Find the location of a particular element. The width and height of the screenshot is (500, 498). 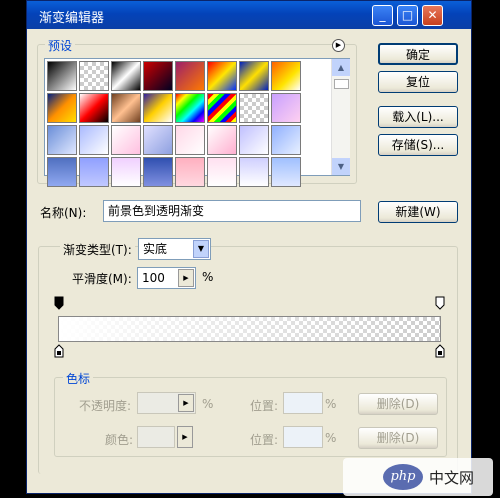

color-label: 颜色: is located at coordinates (119, 440).